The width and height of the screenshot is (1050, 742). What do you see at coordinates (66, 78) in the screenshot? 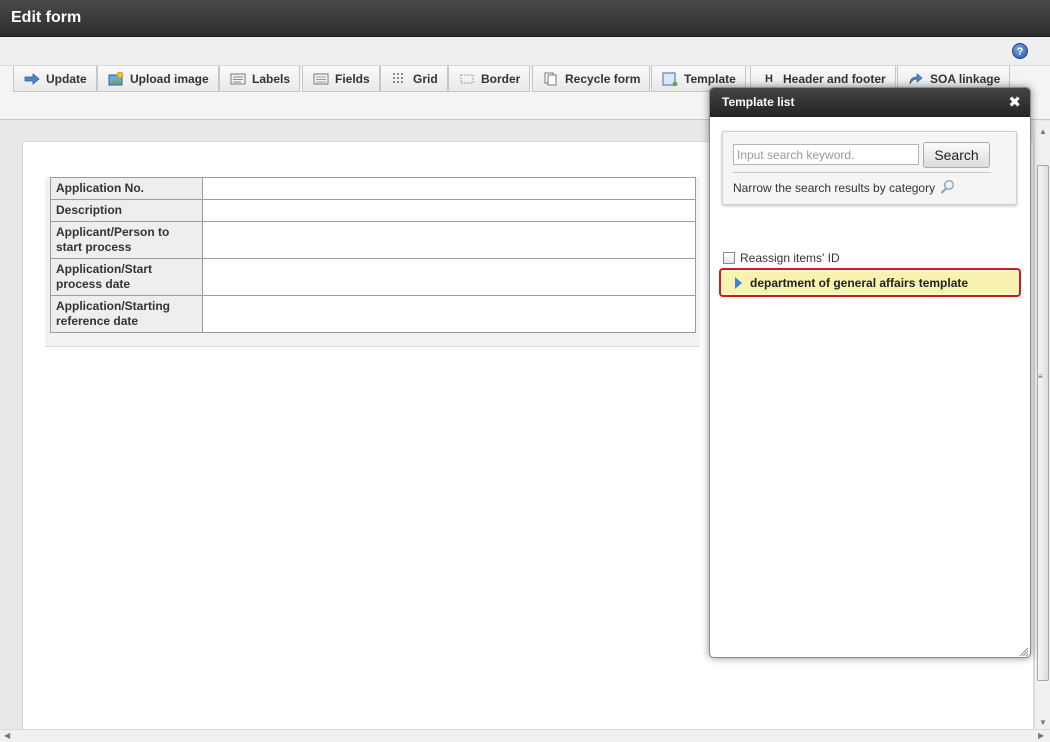
I see `update-label: Update` at bounding box center [66, 78].